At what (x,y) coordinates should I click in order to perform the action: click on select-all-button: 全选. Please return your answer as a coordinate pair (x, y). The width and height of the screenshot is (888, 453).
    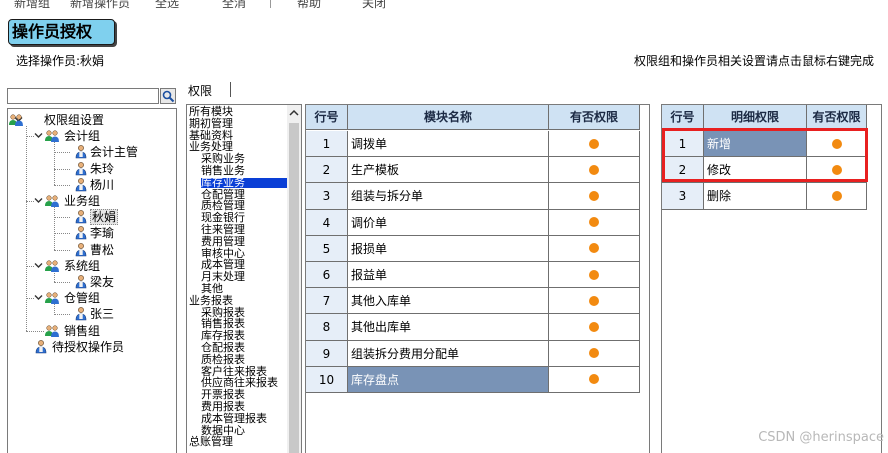
    Looking at the image, I should click on (167, 4).